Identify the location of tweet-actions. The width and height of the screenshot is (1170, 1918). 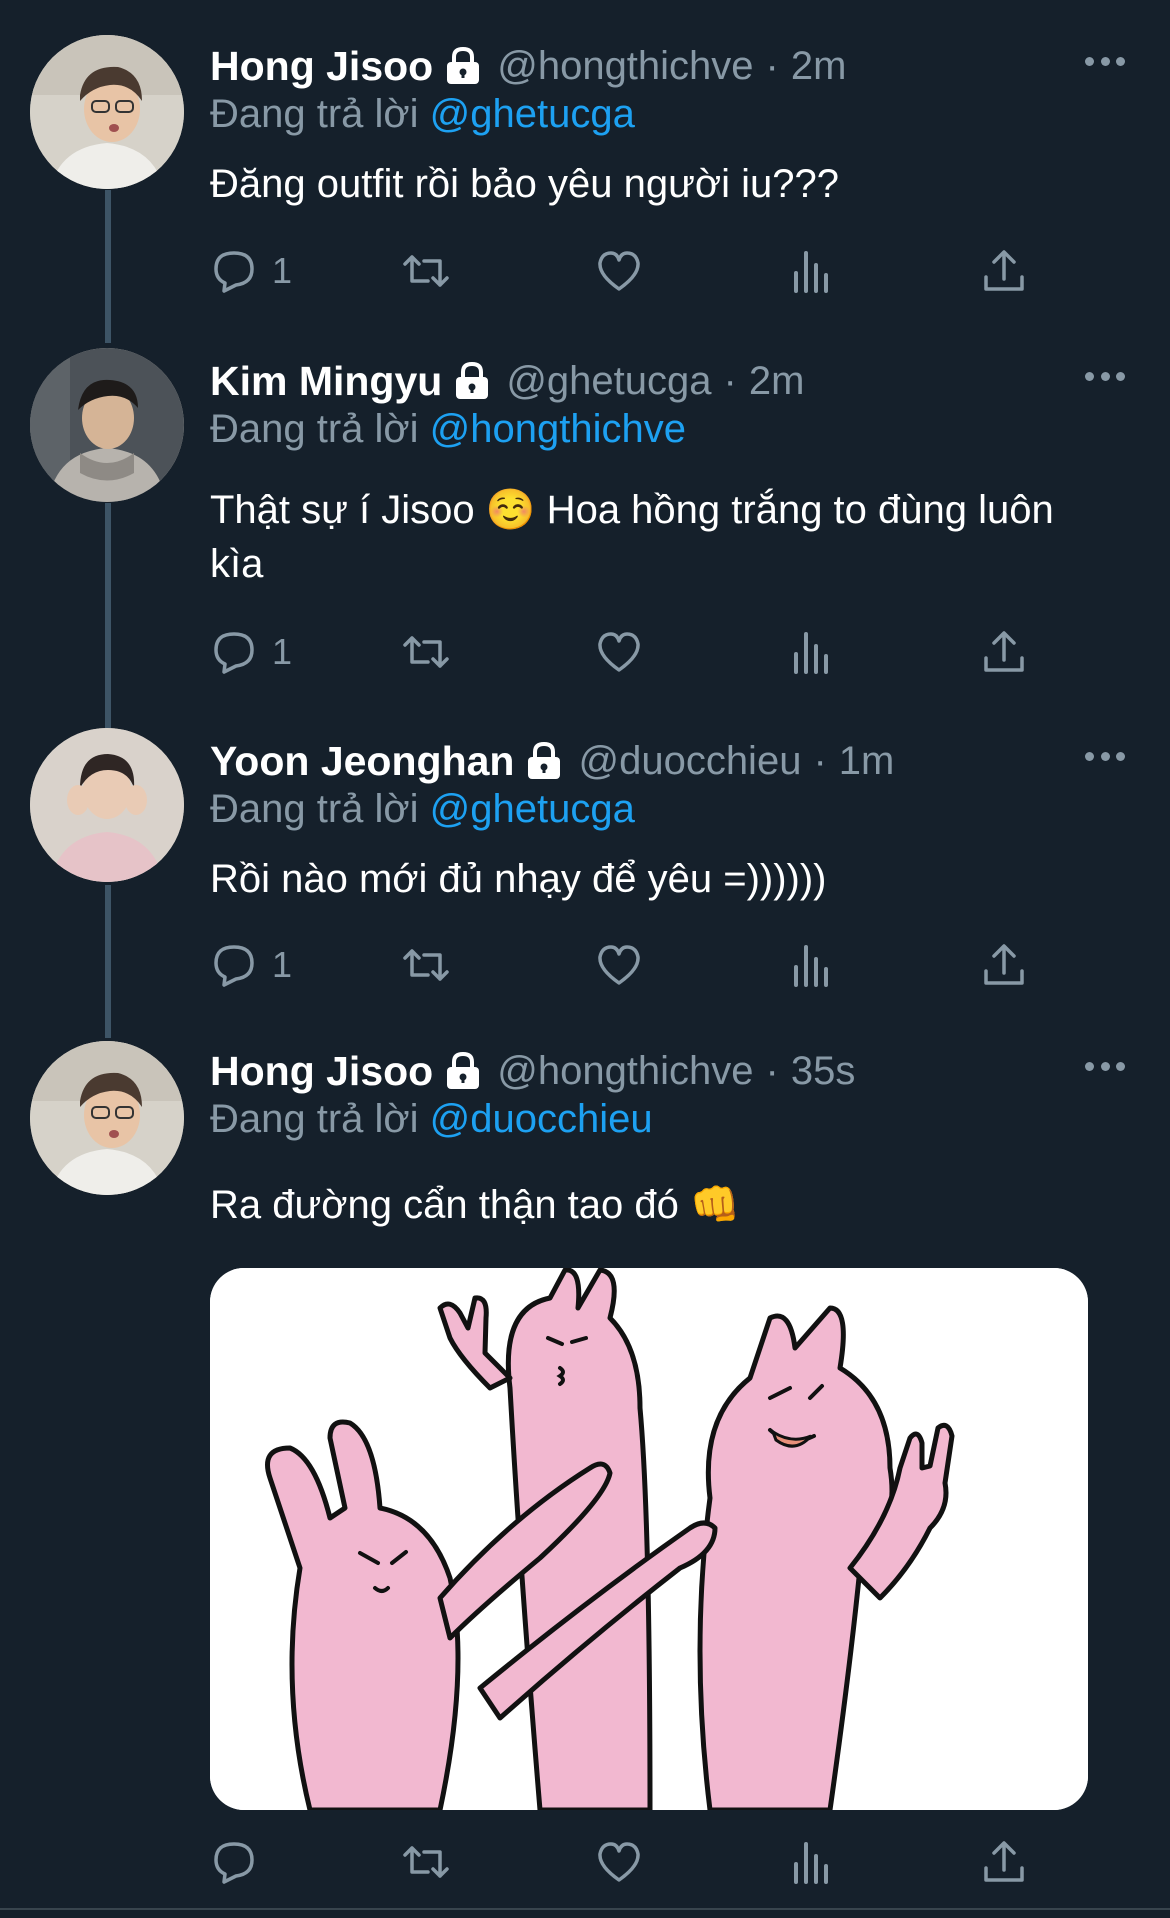
(620, 1862).